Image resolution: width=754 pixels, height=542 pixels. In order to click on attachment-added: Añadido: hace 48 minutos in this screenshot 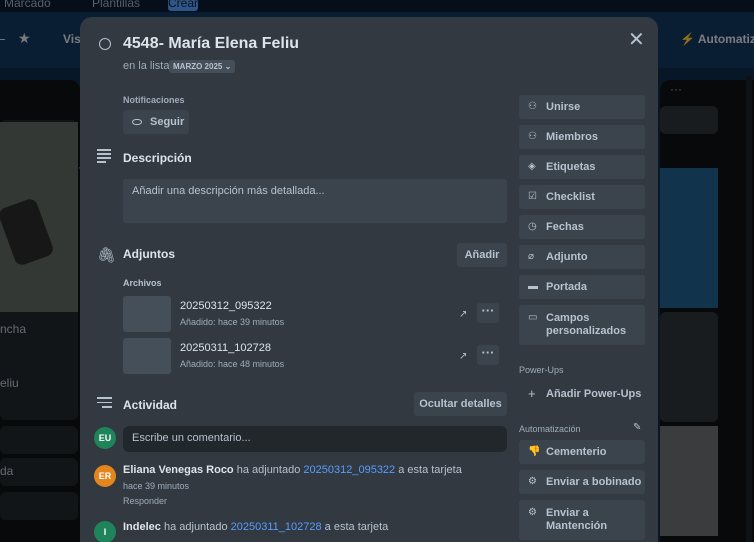, I will do `click(232, 364)`.